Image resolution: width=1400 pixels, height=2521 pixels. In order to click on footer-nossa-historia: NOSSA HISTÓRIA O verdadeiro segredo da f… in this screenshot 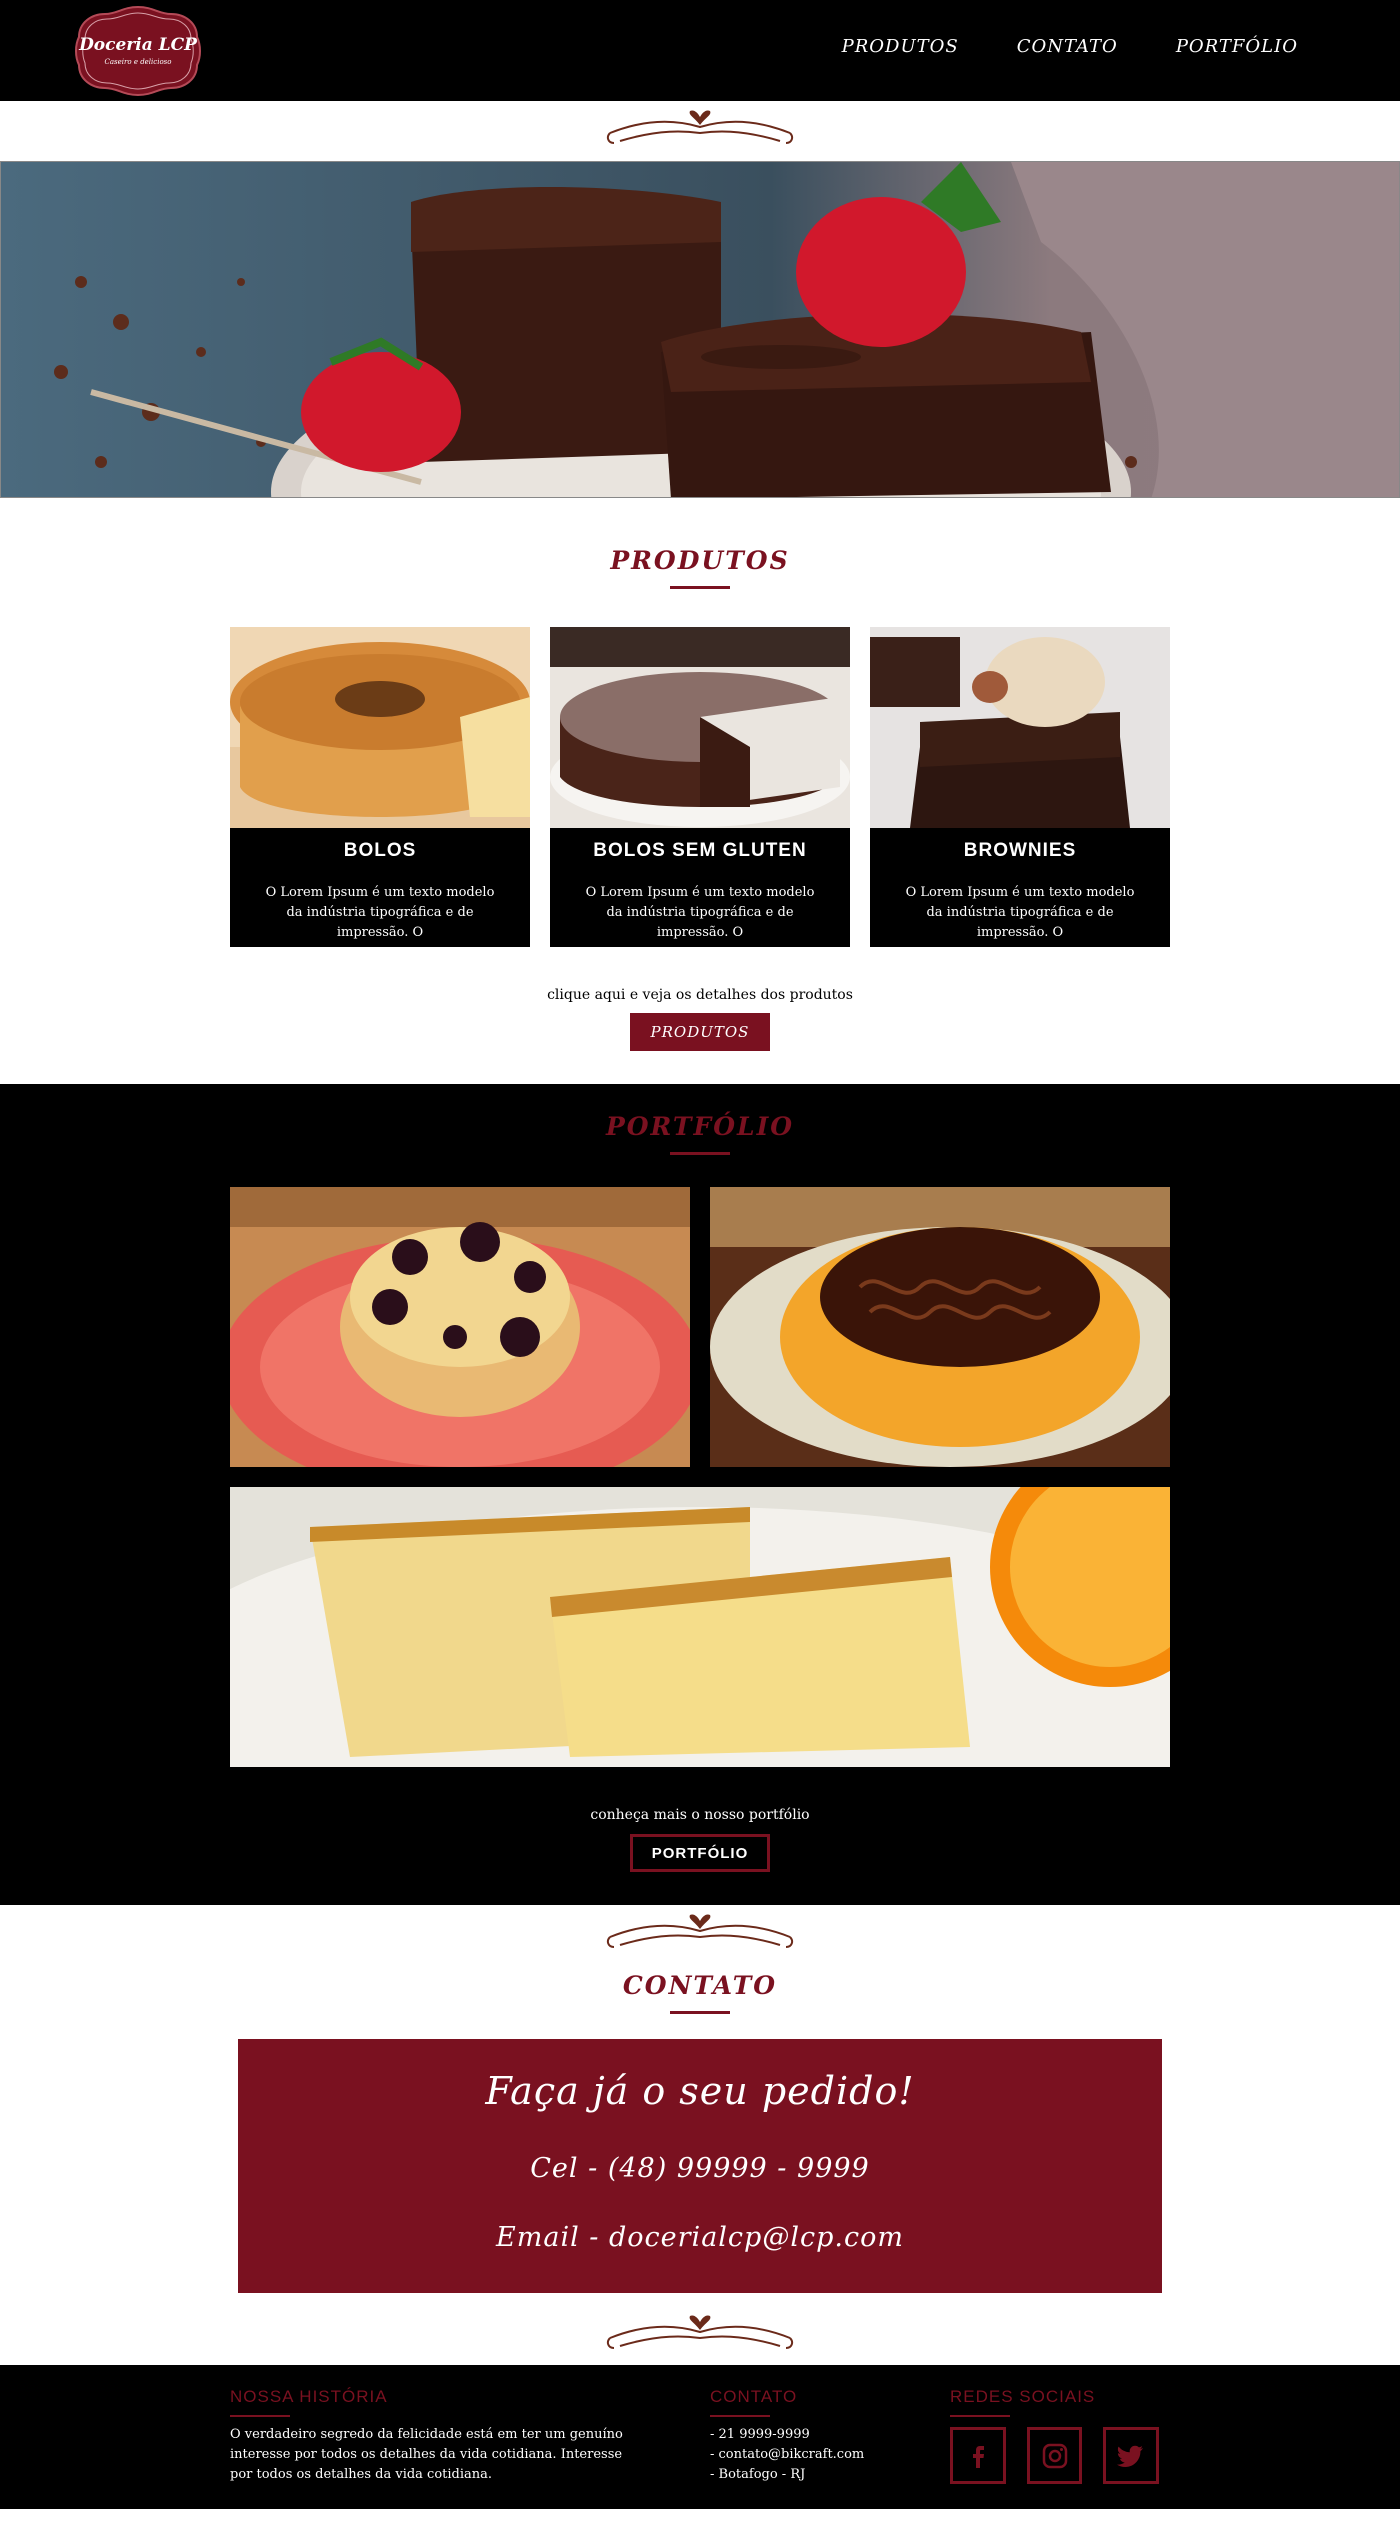, I will do `click(430, 2436)`.